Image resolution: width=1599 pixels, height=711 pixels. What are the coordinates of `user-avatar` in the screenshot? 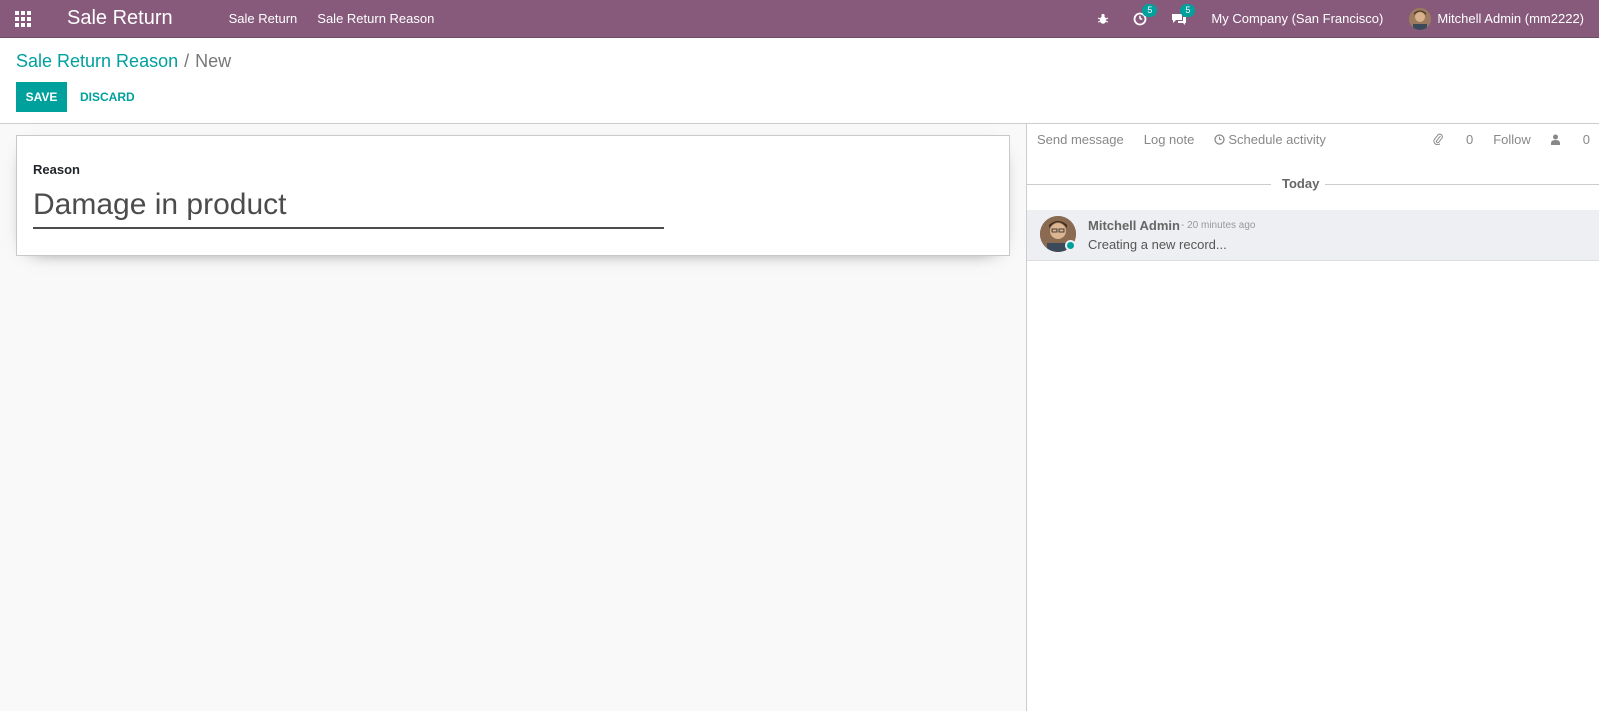 It's located at (1420, 18).